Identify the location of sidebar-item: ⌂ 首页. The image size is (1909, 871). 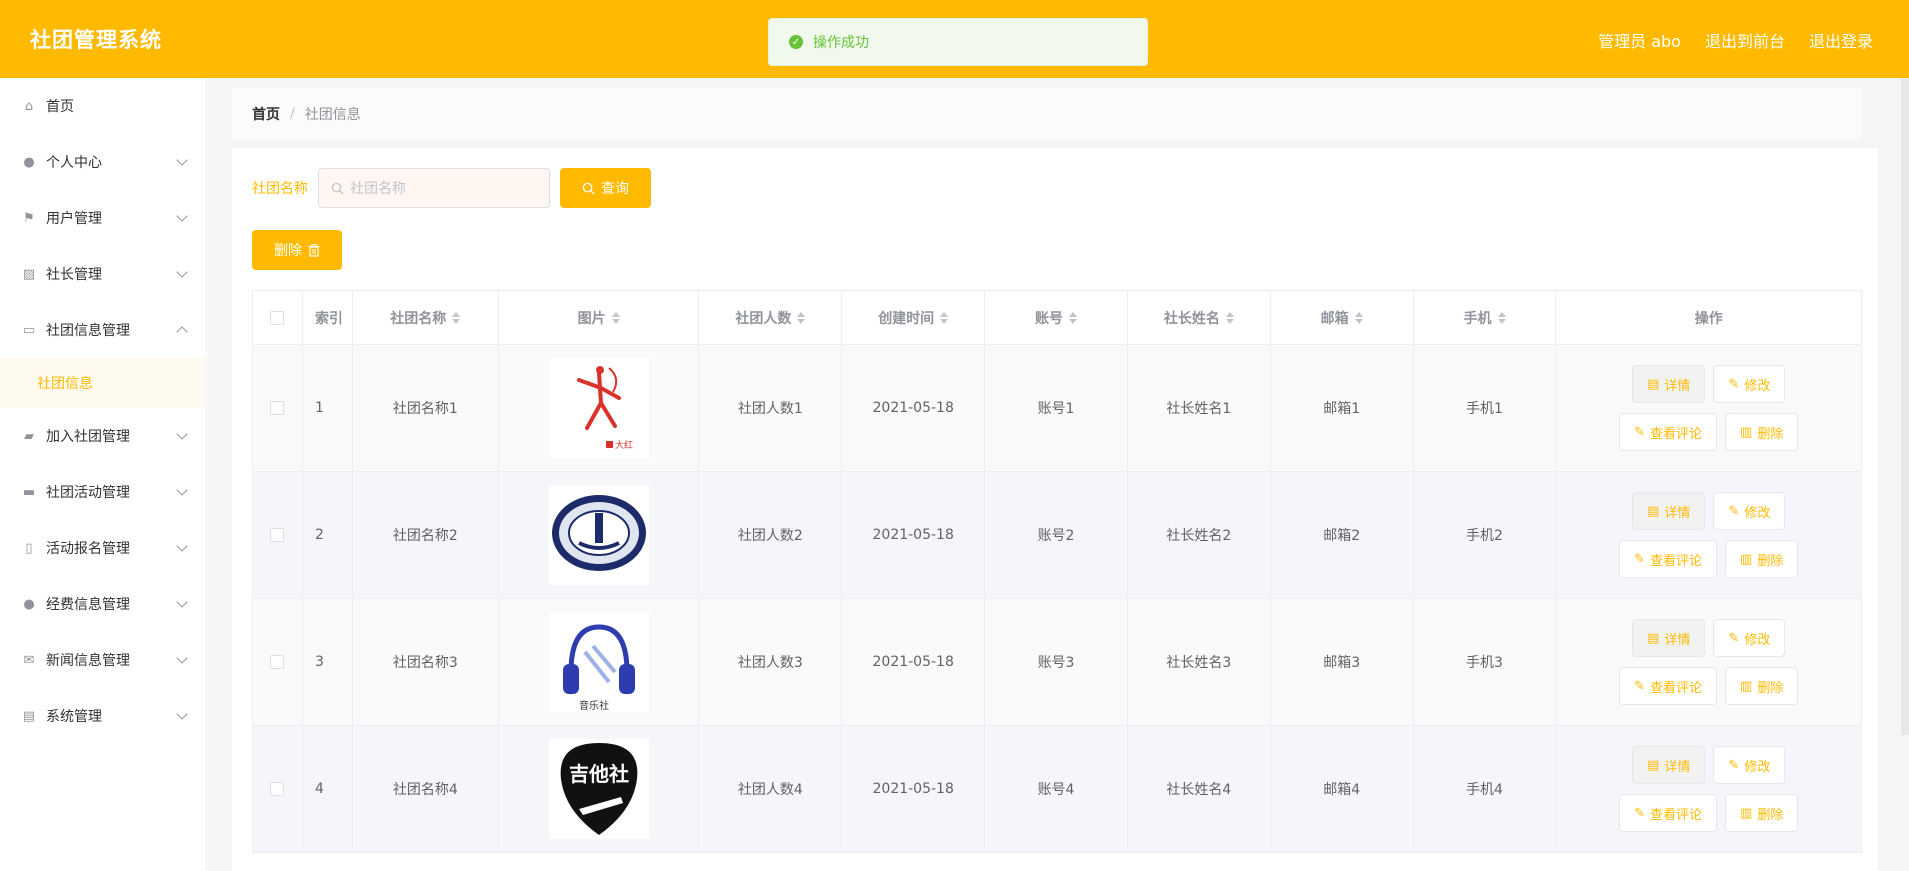
(103, 106).